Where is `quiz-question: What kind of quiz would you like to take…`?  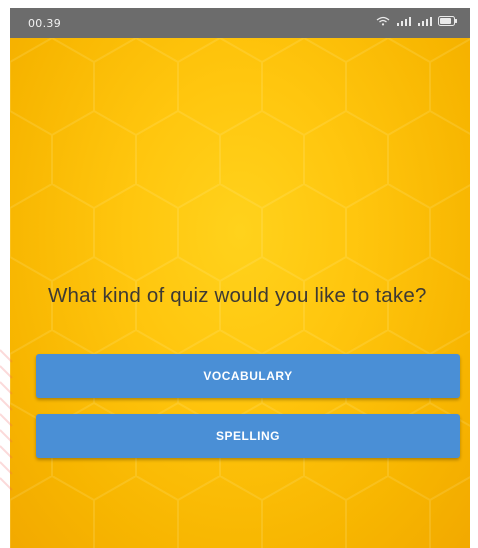 quiz-question: What kind of quiz would you like to take… is located at coordinates (237, 295).